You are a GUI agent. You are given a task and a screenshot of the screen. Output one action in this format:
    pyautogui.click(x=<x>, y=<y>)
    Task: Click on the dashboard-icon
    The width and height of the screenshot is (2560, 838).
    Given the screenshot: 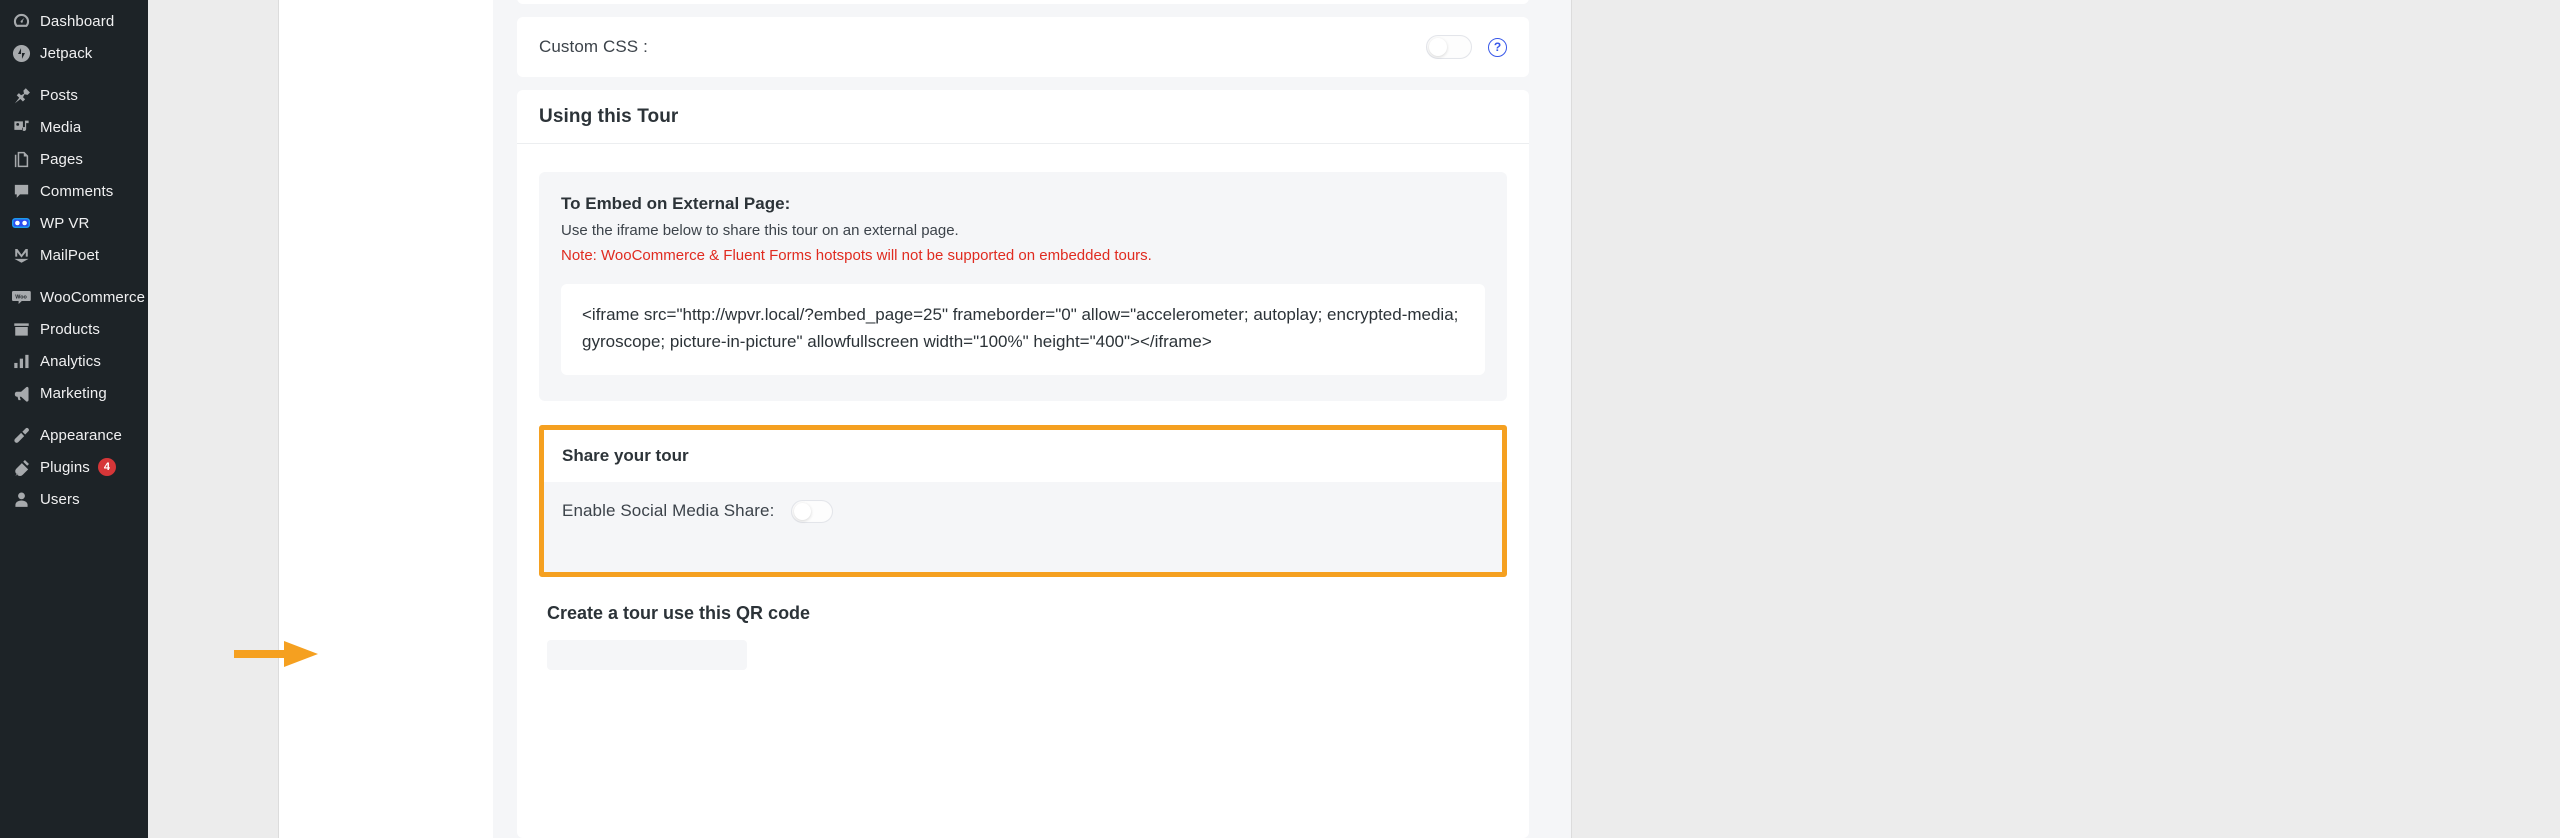 What is the action you would take?
    pyautogui.click(x=21, y=21)
    